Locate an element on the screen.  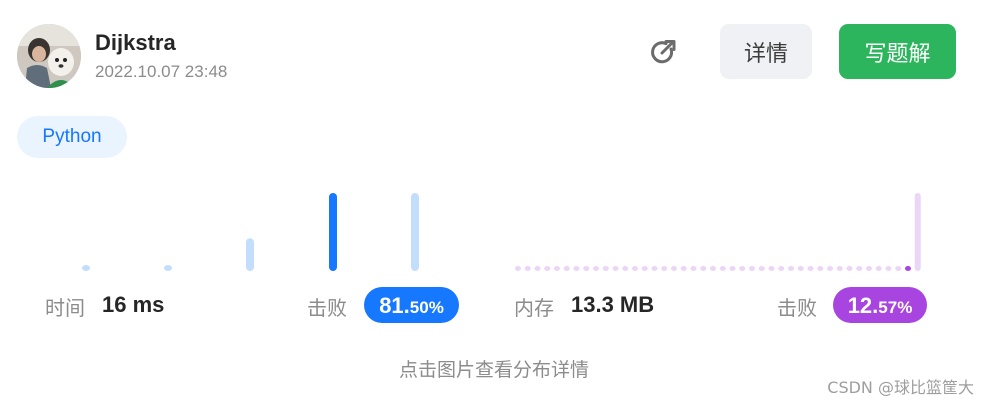
runtime-beat-label: 击败 is located at coordinates (327, 308).